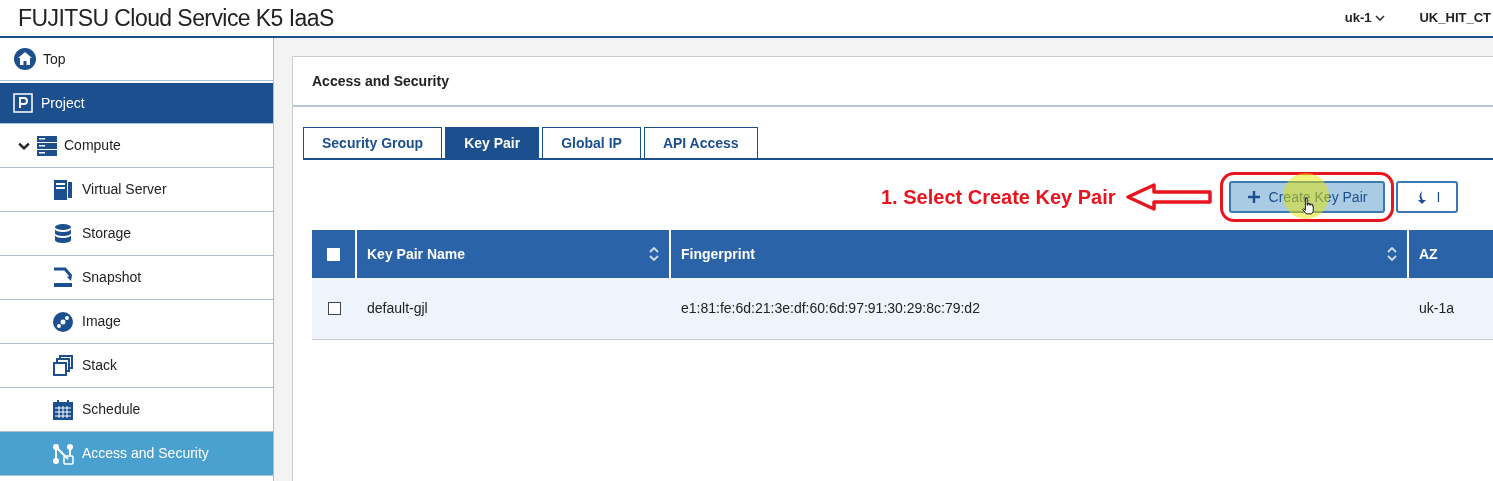 This screenshot has height=481, width=1493. I want to click on sidebar-item: Virtual Server, so click(136, 190).